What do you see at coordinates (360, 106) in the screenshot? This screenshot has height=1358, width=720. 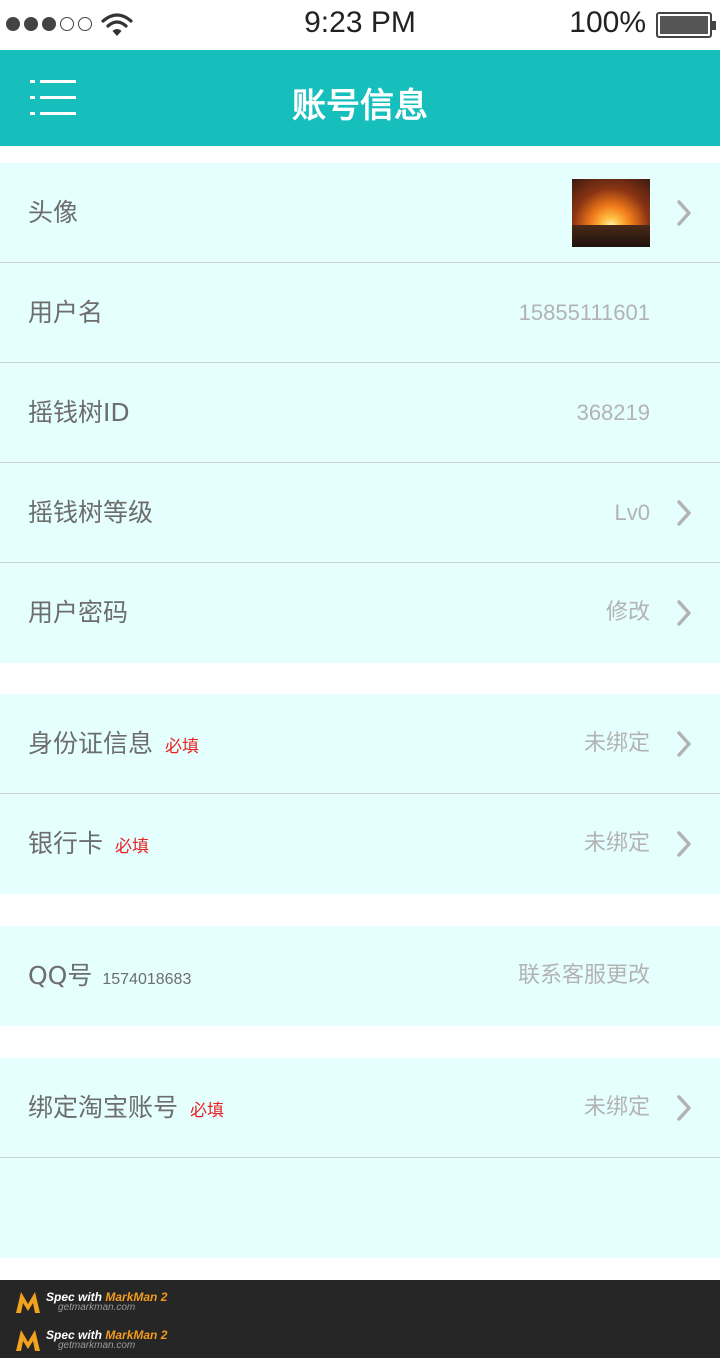 I see `page-title: 账号信息` at bounding box center [360, 106].